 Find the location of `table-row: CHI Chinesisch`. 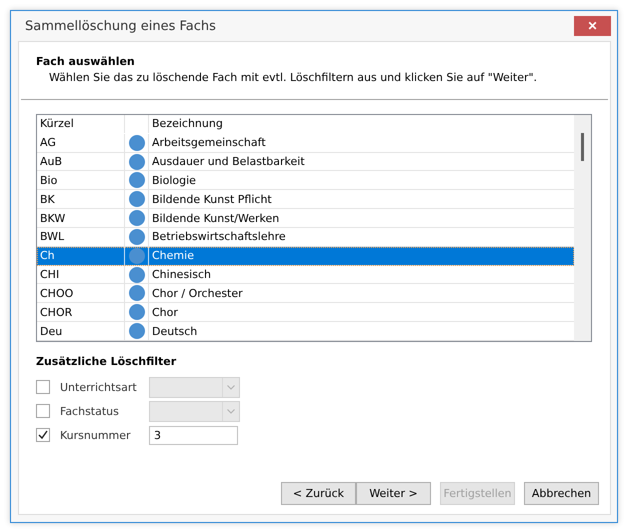

table-row: CHI Chinesisch is located at coordinates (305, 275).